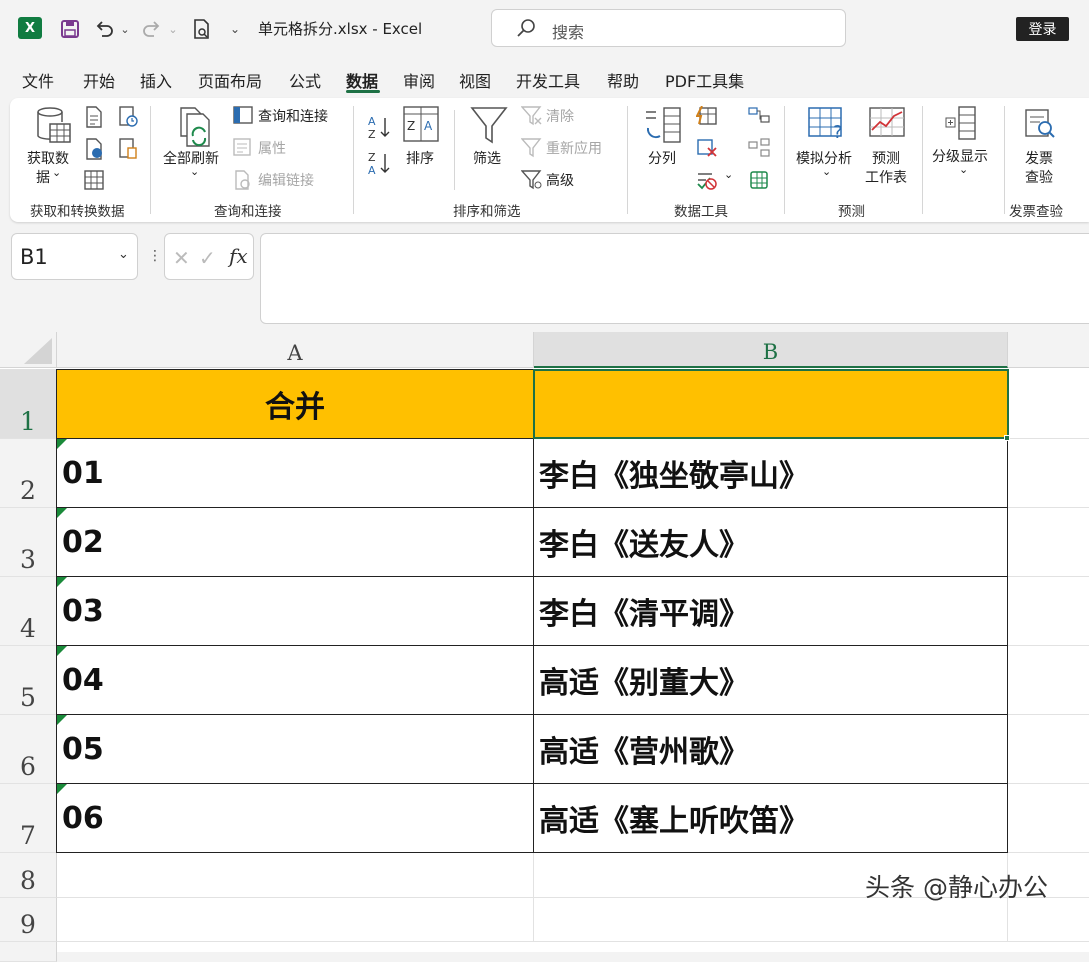 Image resolution: width=1089 pixels, height=962 pixels. I want to click on tab-home: 开始, so click(99, 80).